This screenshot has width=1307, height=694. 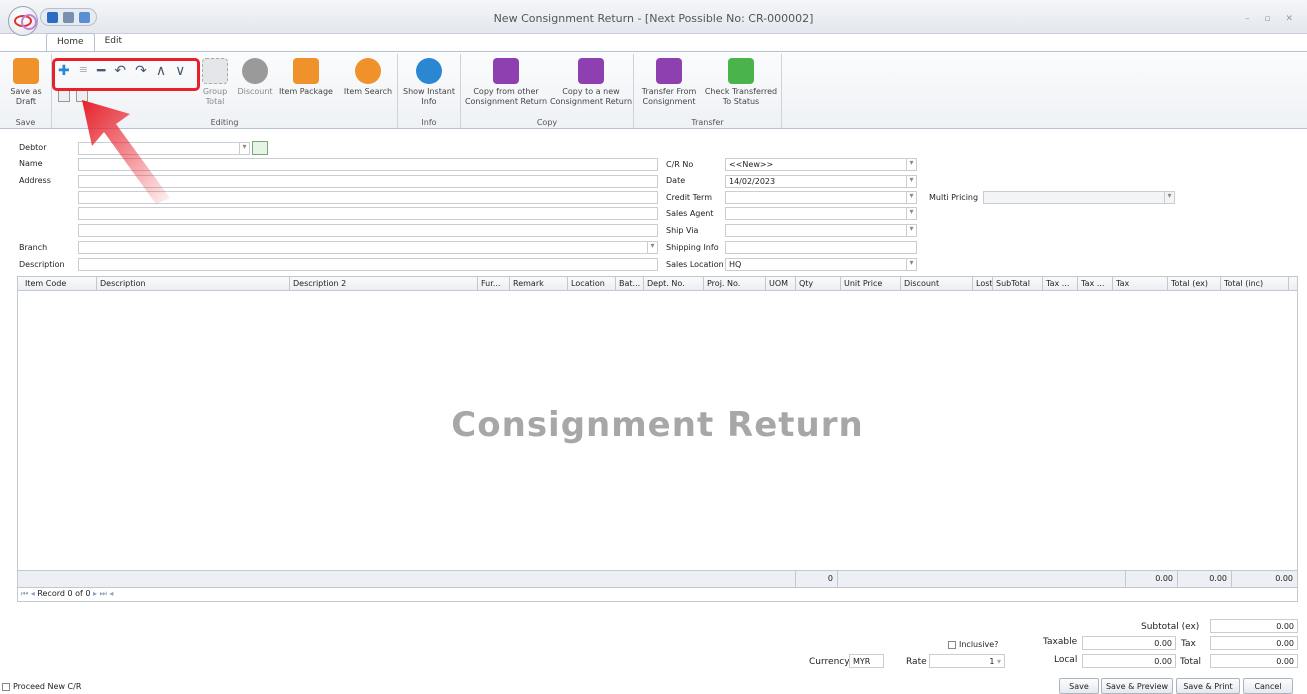 I want to click on description-input, so click(x=368, y=264).